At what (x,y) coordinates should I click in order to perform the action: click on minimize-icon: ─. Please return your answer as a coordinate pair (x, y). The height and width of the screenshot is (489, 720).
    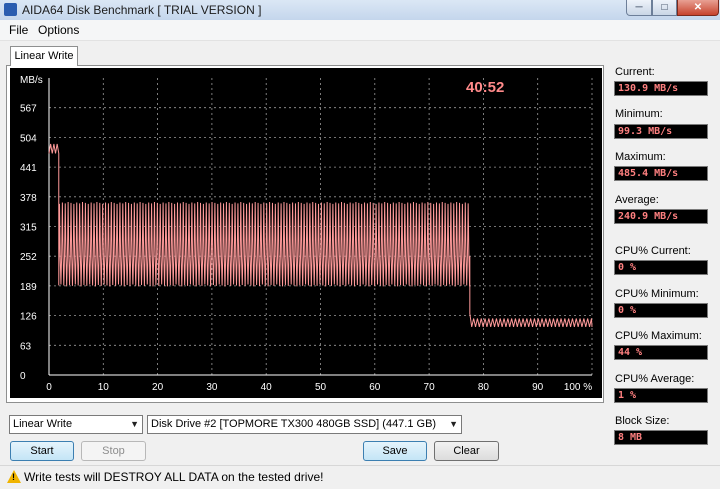
    Looking at the image, I should click on (639, 7).